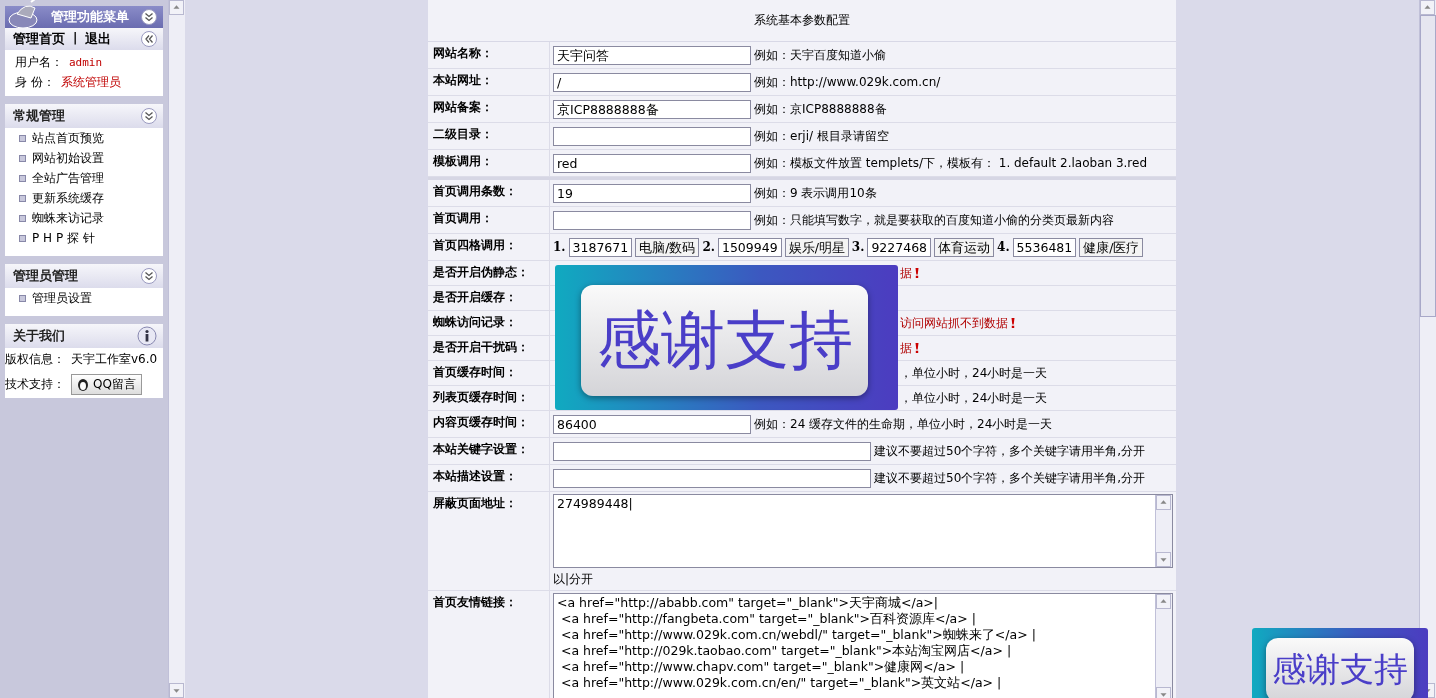 The image size is (1436, 698). I want to click on section-title: 关于我们, so click(39, 336).